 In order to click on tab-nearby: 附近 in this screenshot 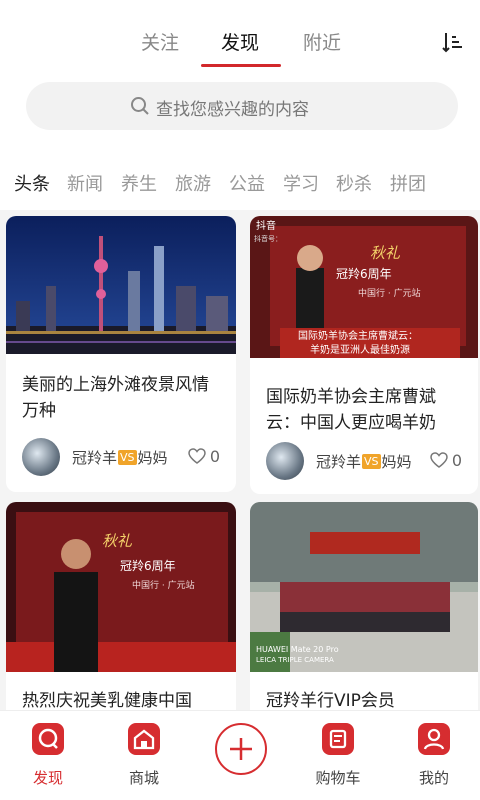, I will do `click(322, 41)`.